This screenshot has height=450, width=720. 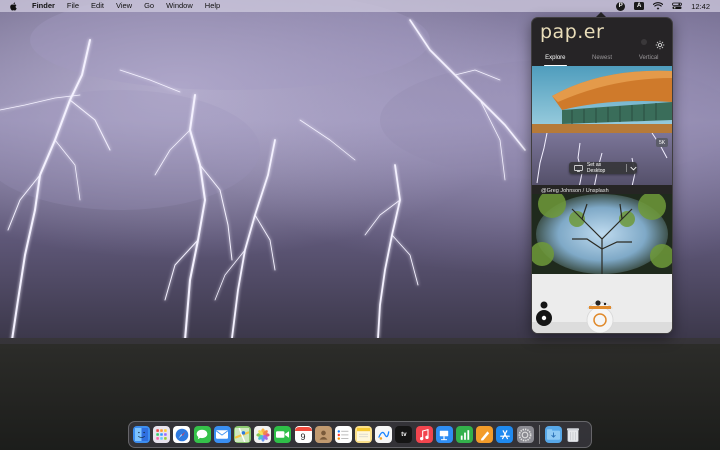 What do you see at coordinates (644, 42) in the screenshot?
I see `status-dot-icon` at bounding box center [644, 42].